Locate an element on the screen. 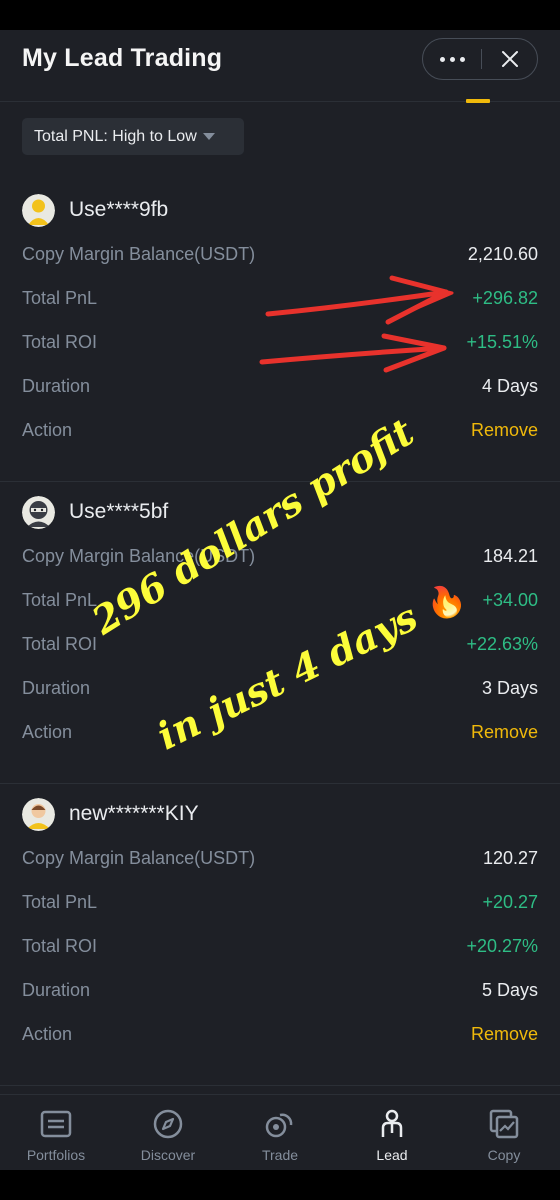  nav-portfolios: Portfolios is located at coordinates (56, 1132).